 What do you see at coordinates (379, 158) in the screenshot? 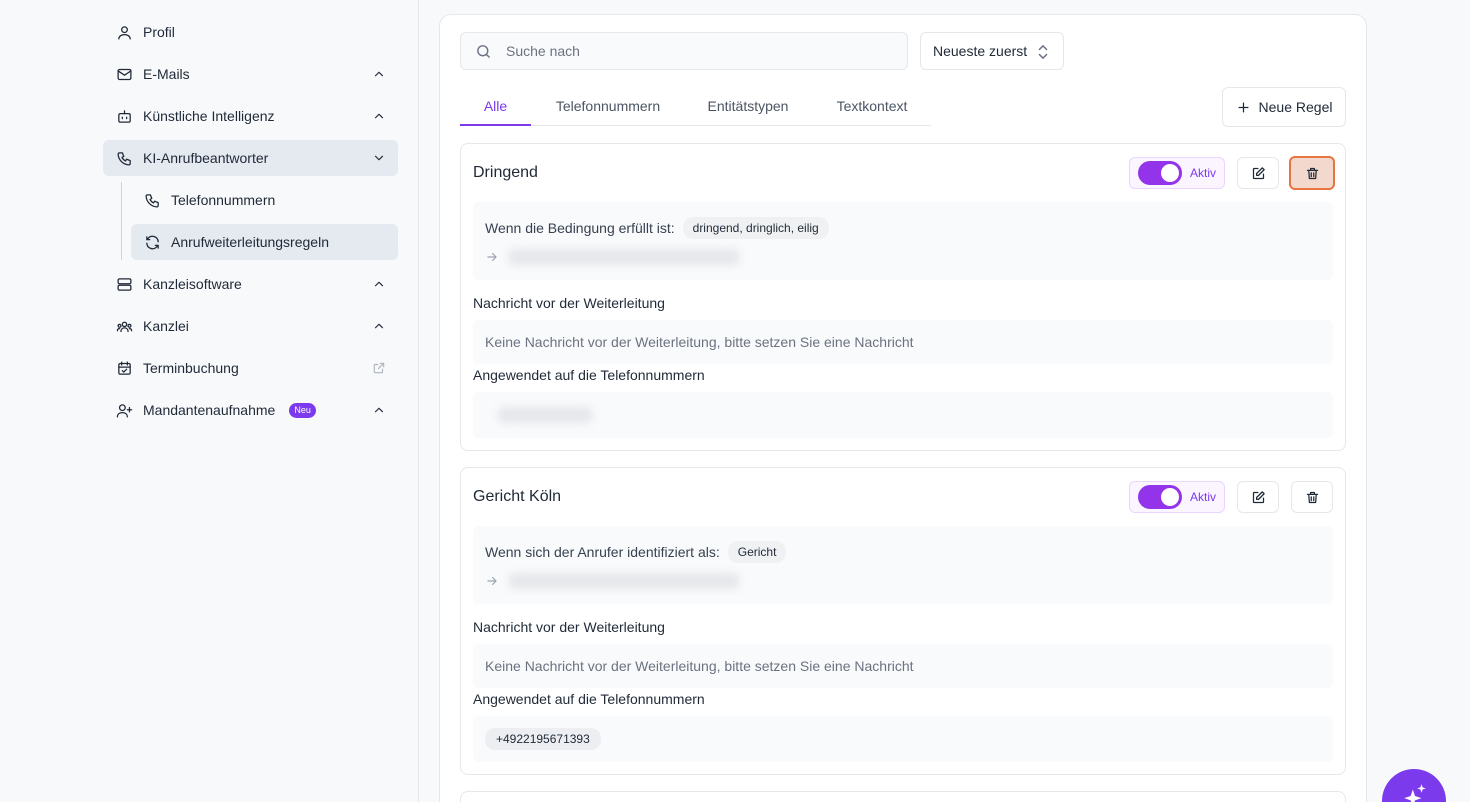
I see `chevron-down-icon` at bounding box center [379, 158].